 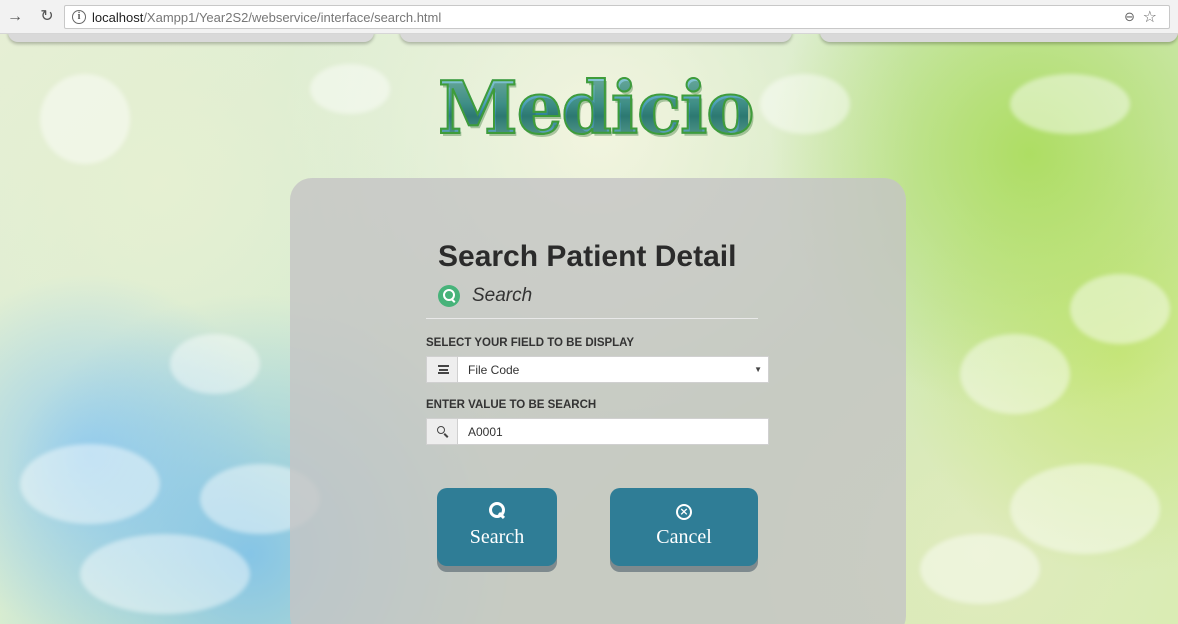 I want to click on select-addon, so click(x=441, y=369).